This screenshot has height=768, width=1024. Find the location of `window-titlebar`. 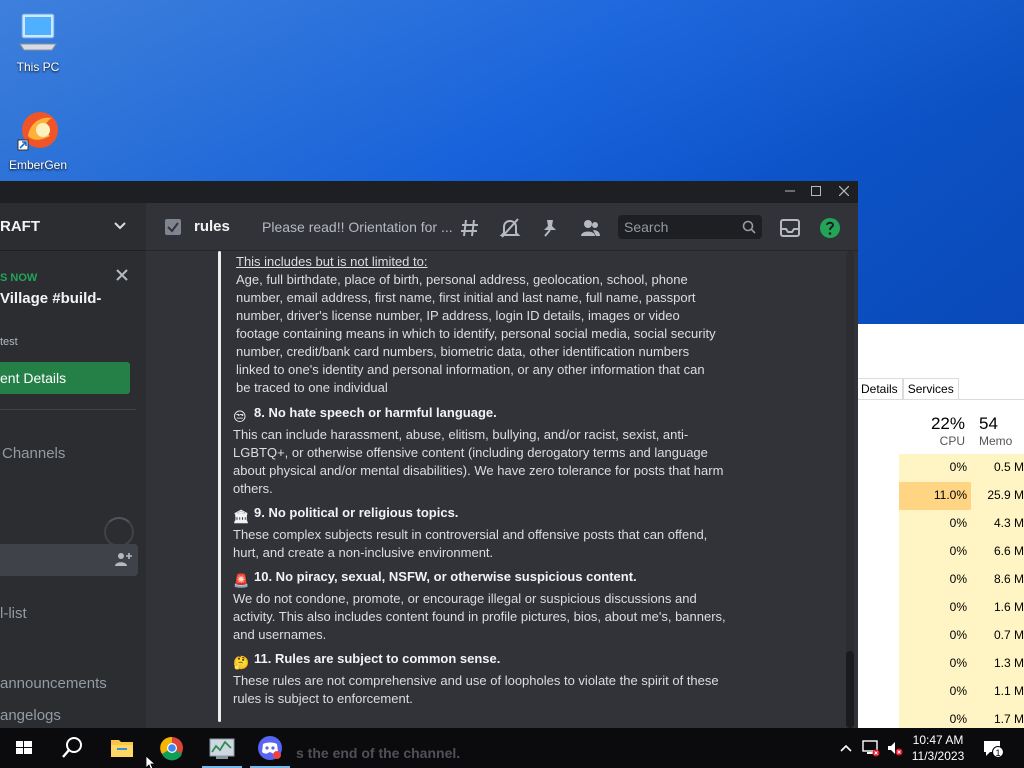

window-titlebar is located at coordinates (429, 192).